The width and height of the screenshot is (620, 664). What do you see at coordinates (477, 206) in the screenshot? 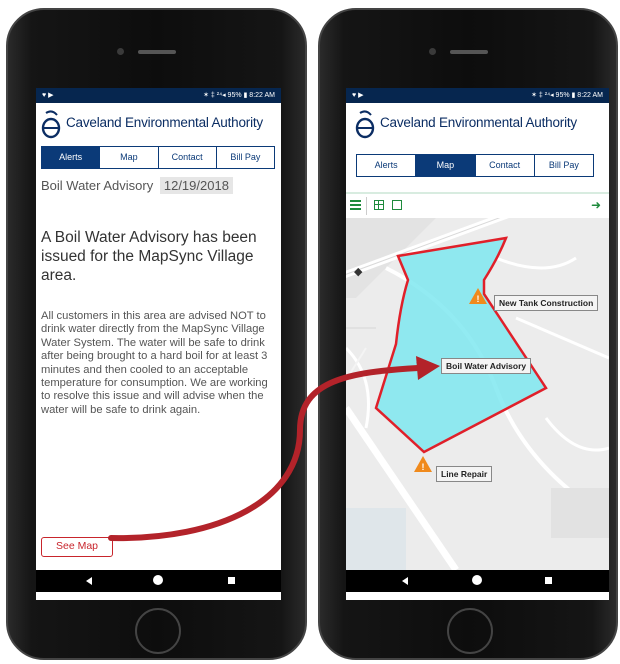
I see `map-toolbar: ➜` at bounding box center [477, 206].